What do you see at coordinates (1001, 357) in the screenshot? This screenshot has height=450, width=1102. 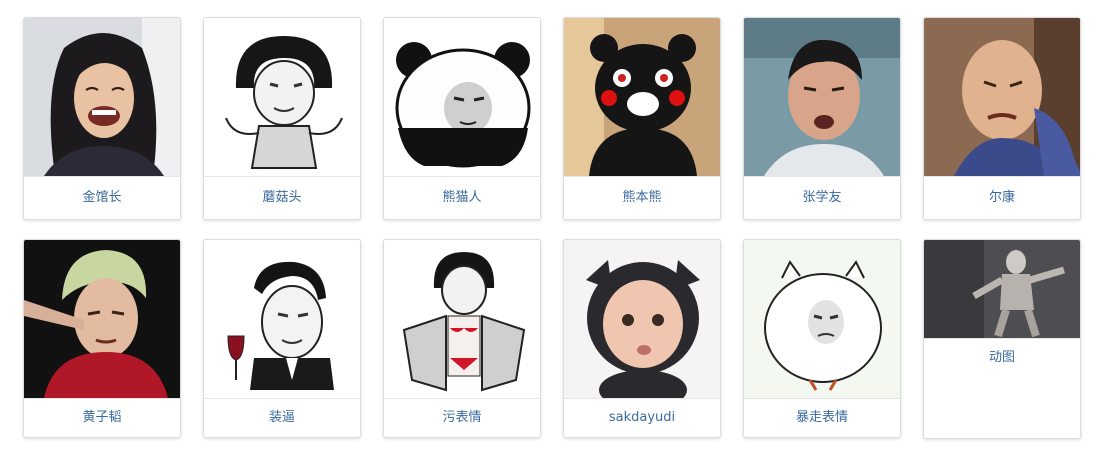 I see `meme-label: 动图` at bounding box center [1001, 357].